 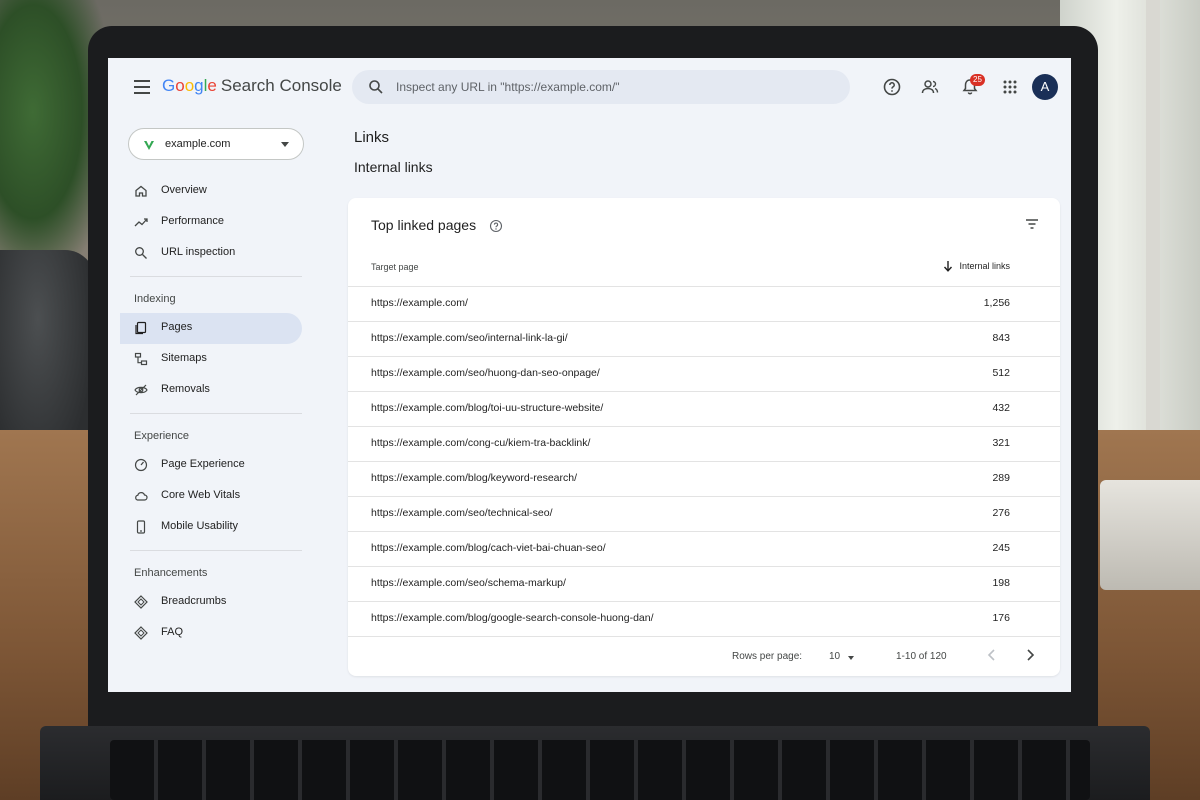 What do you see at coordinates (211, 496) in the screenshot?
I see `sidebar-item-core-web-vitals: Core Web Vitals` at bounding box center [211, 496].